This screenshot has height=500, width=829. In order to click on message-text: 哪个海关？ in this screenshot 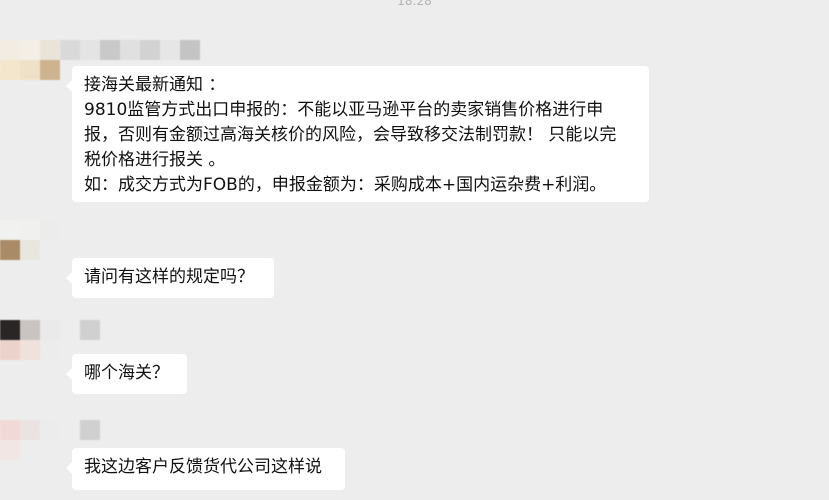, I will do `click(126, 373)`.